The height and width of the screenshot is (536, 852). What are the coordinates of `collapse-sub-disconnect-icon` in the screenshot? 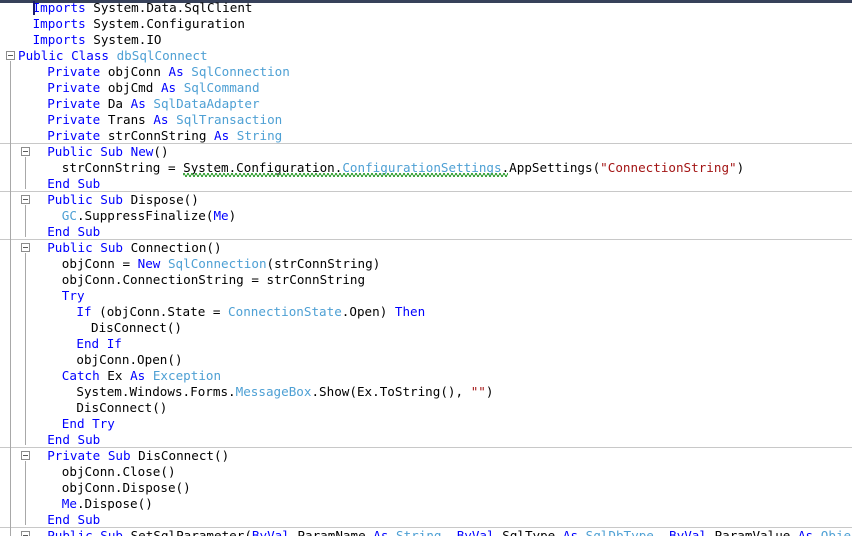 It's located at (25, 455).